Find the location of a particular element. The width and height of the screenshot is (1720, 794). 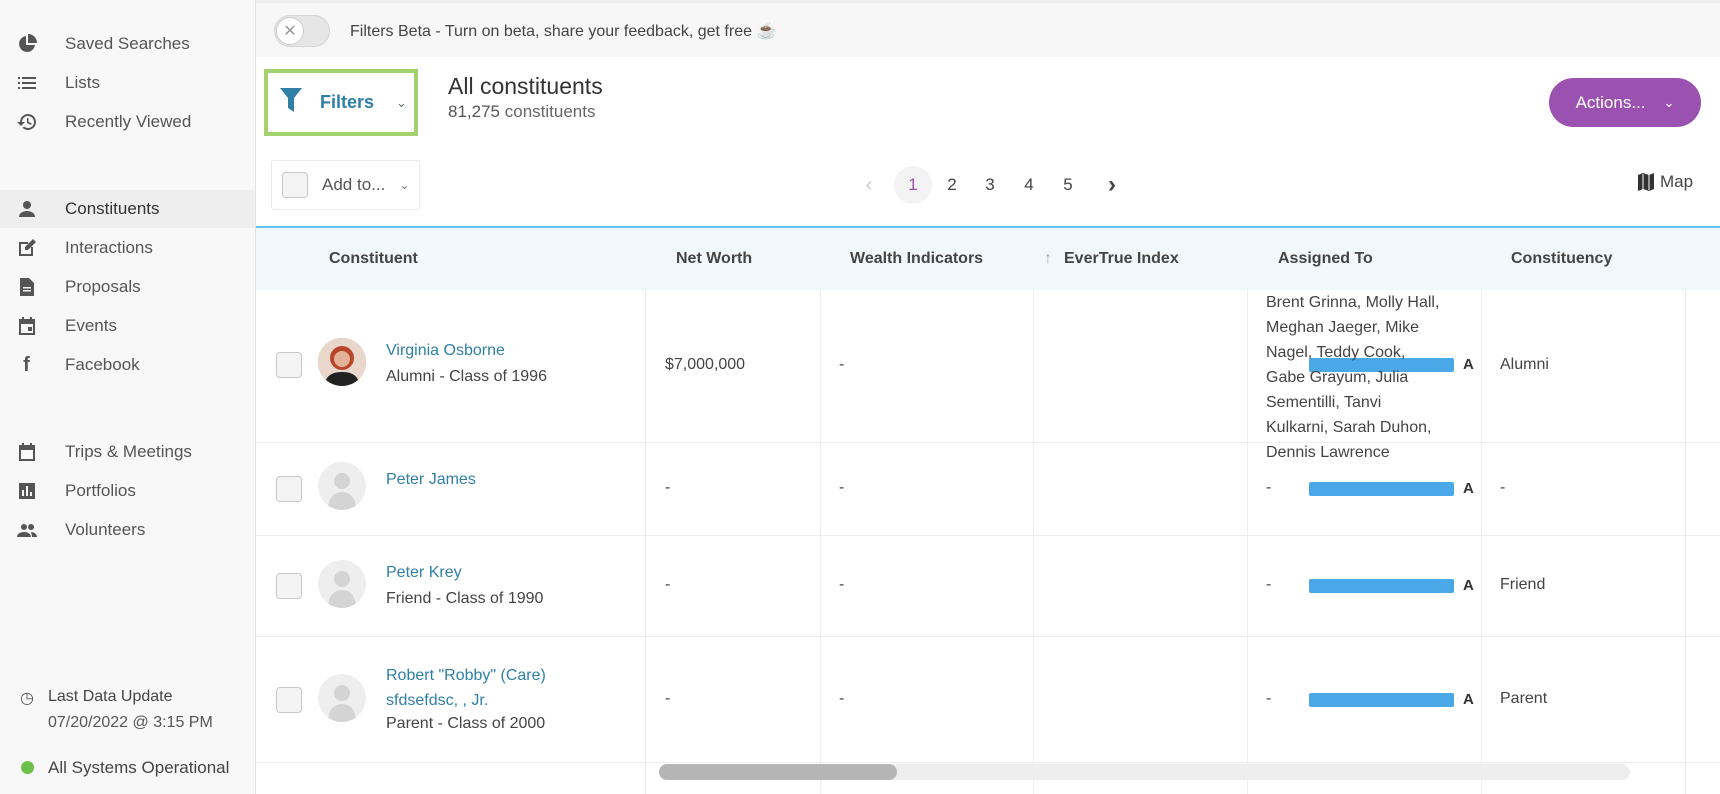

system-status: All Systems Operational is located at coordinates (139, 767).